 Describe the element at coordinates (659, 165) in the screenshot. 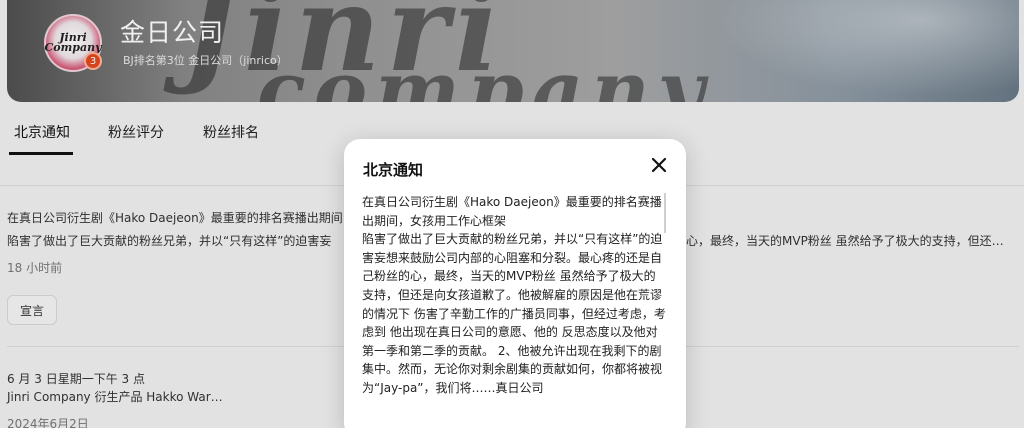

I see `close-icon` at that location.